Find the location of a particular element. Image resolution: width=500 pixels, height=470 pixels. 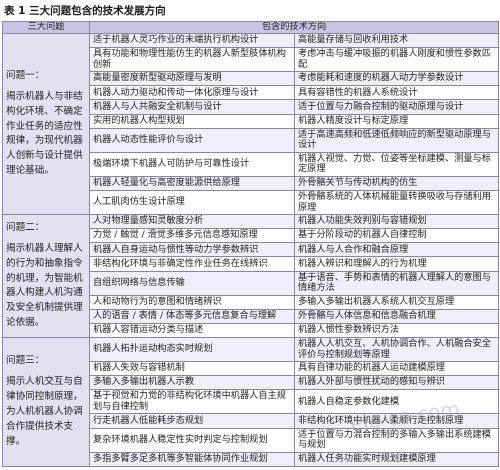

direction-cell-left: 人对物理量感知灵敏度分析 is located at coordinates (192, 222).